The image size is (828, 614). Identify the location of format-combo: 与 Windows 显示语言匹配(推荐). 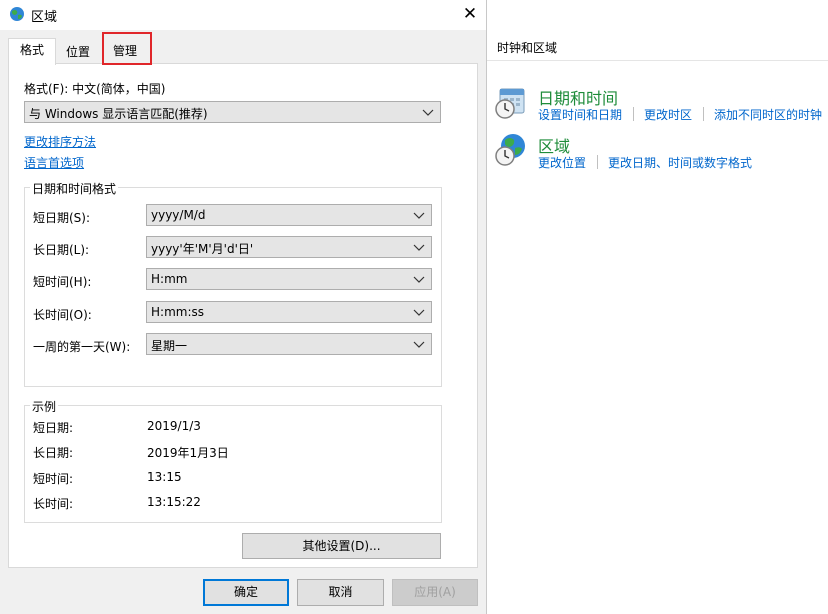
(232, 112).